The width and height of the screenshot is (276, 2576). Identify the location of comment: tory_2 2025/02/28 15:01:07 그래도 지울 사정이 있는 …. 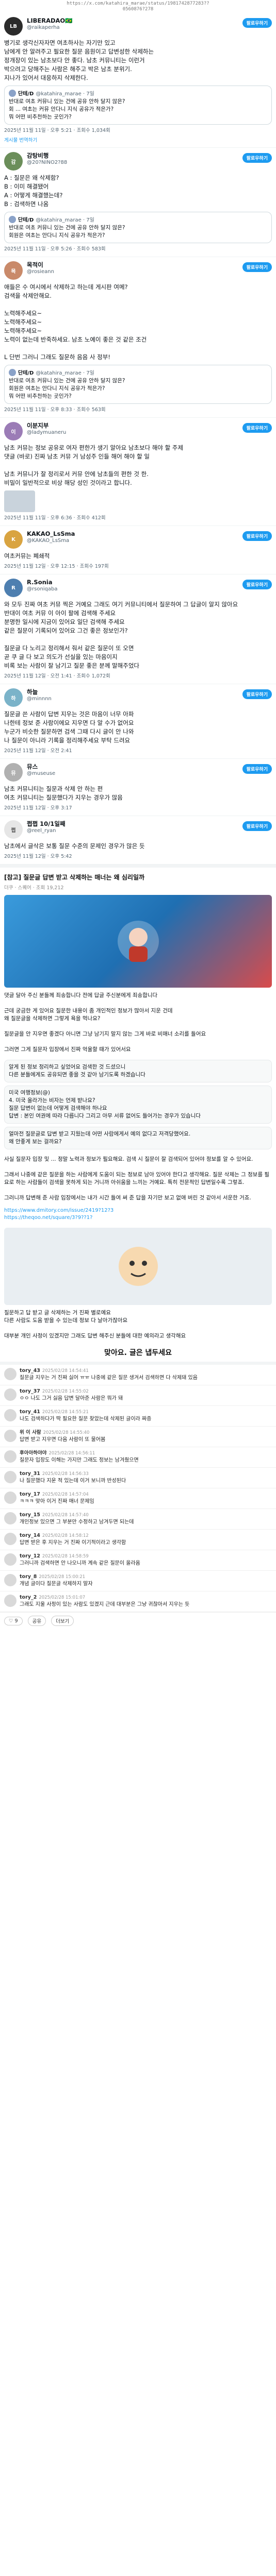
(138, 1602).